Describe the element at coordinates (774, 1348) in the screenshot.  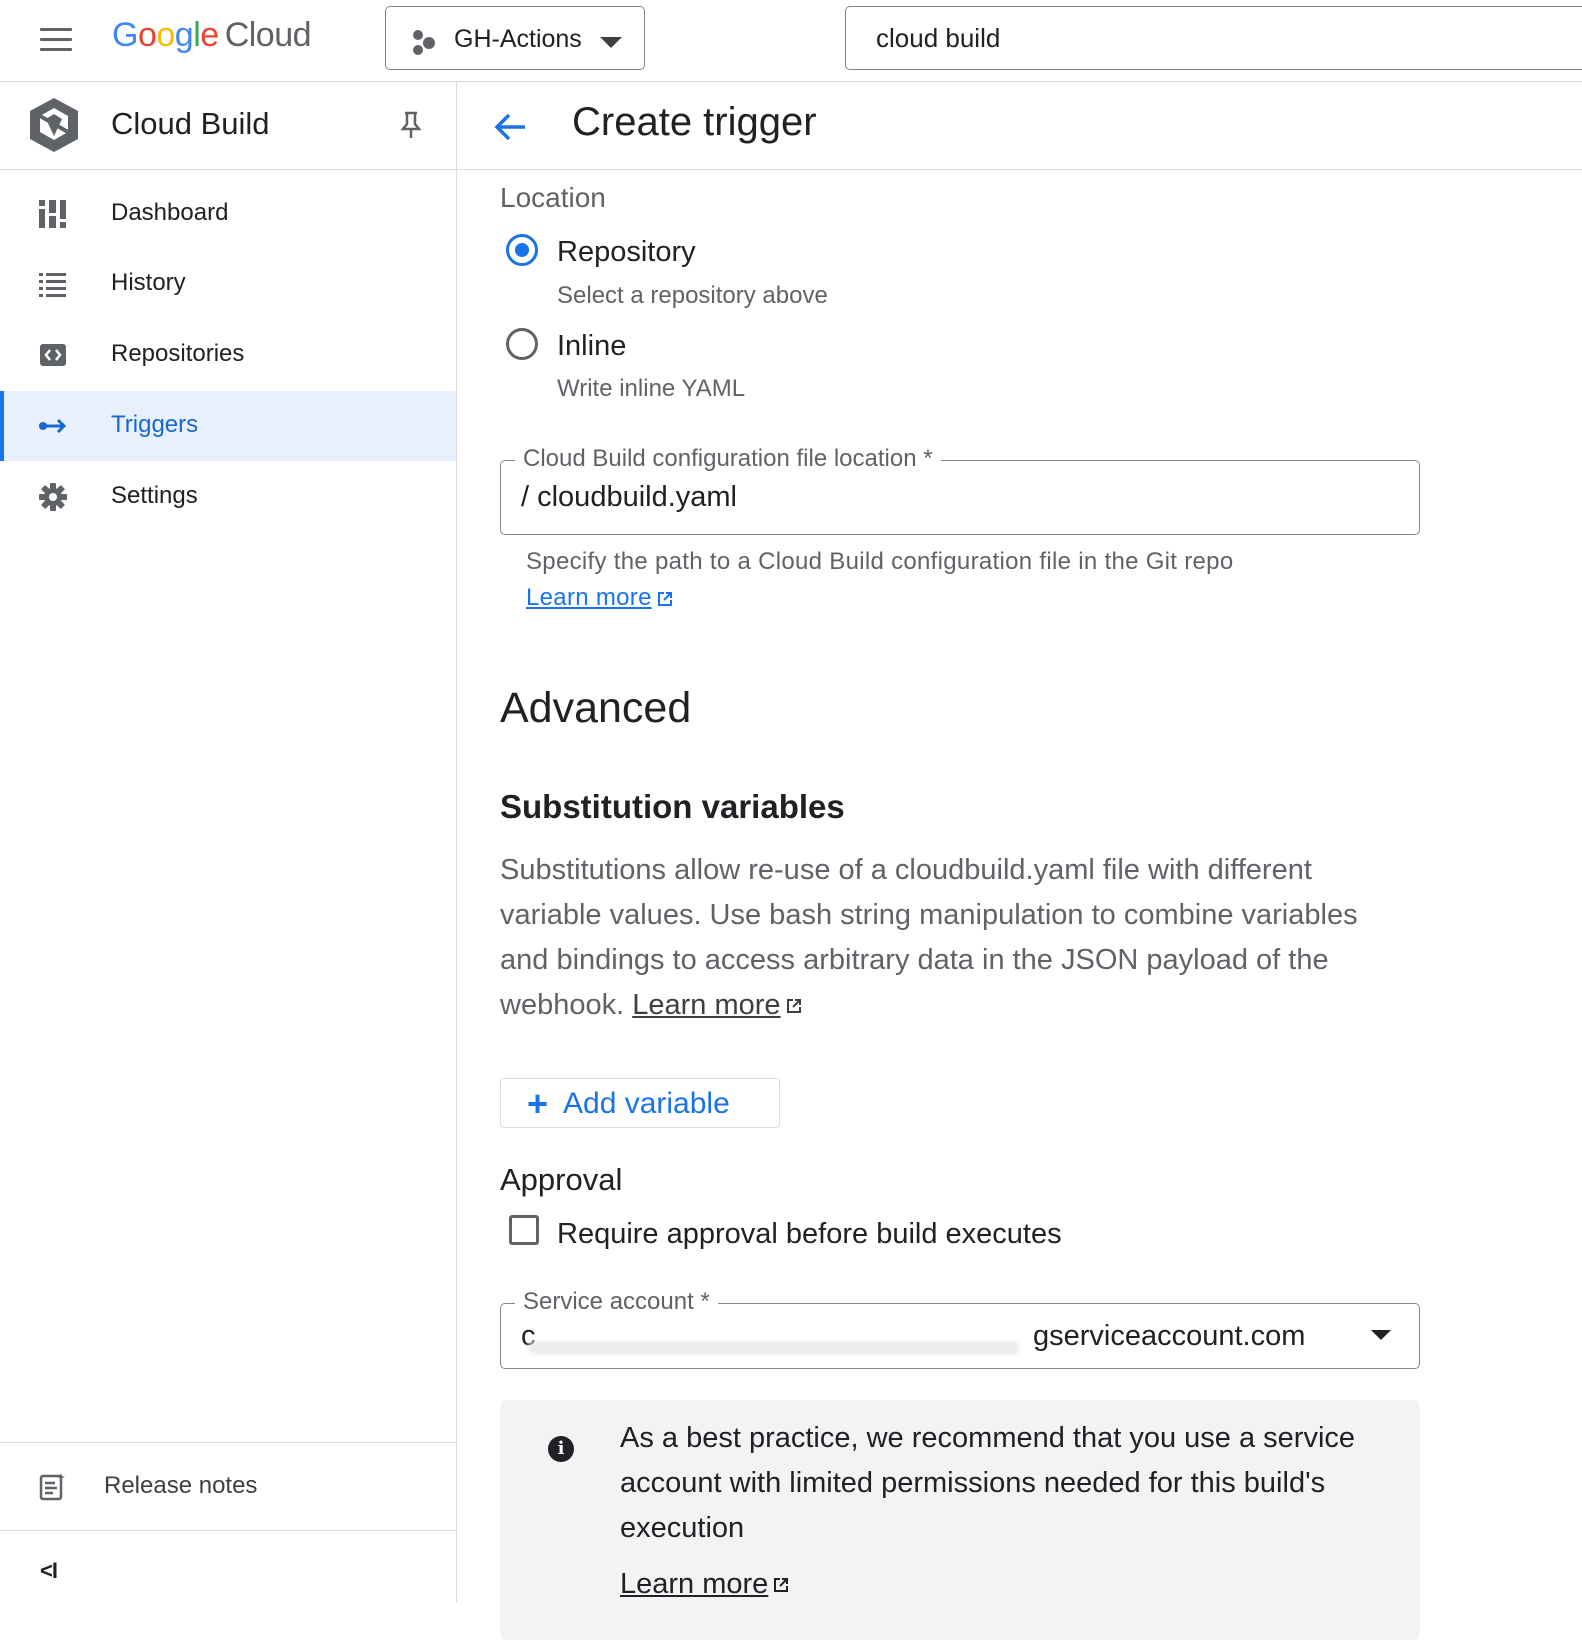
I see `redacted-email` at that location.